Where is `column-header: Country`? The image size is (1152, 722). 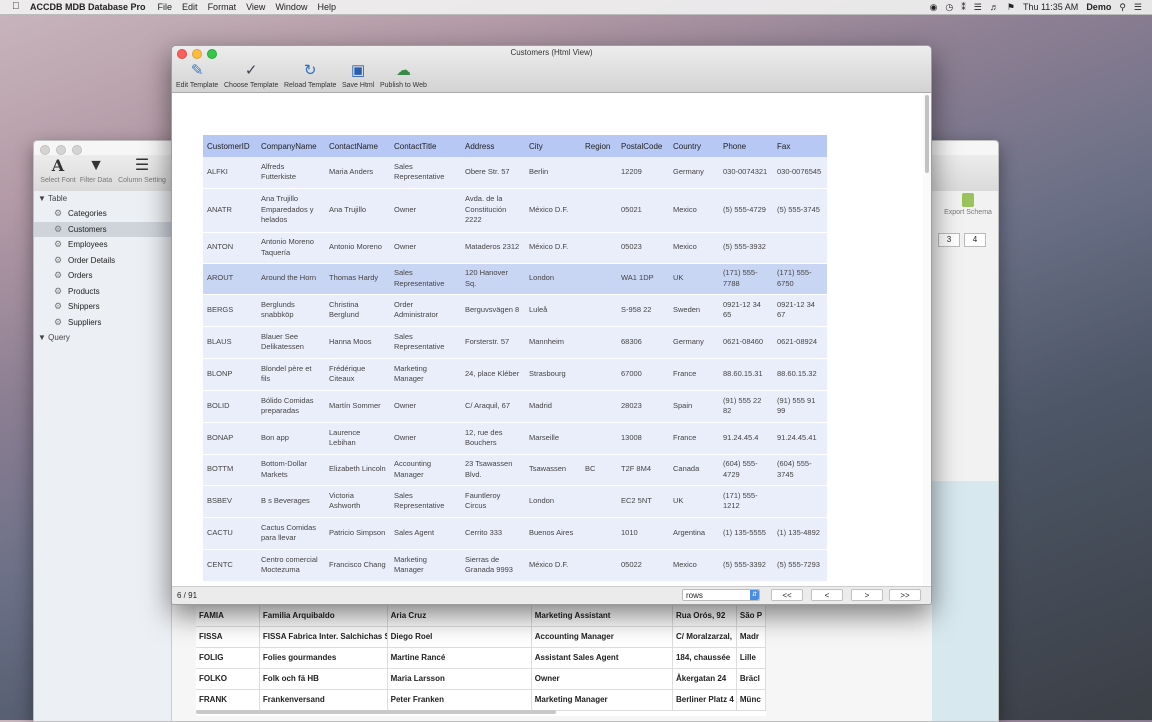 column-header: Country is located at coordinates (694, 146).